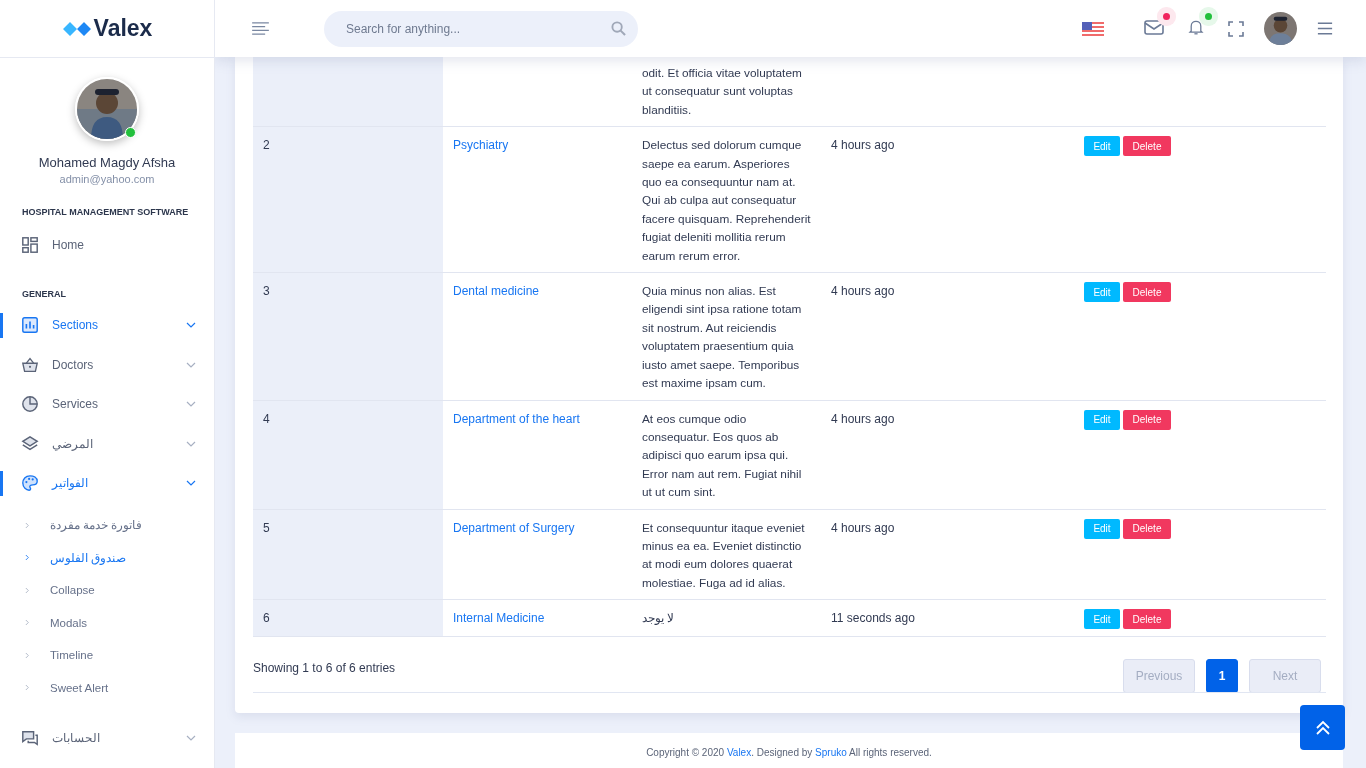  Describe the element at coordinates (516, 418) in the screenshot. I see `section-name-link: Department of the heart` at that location.